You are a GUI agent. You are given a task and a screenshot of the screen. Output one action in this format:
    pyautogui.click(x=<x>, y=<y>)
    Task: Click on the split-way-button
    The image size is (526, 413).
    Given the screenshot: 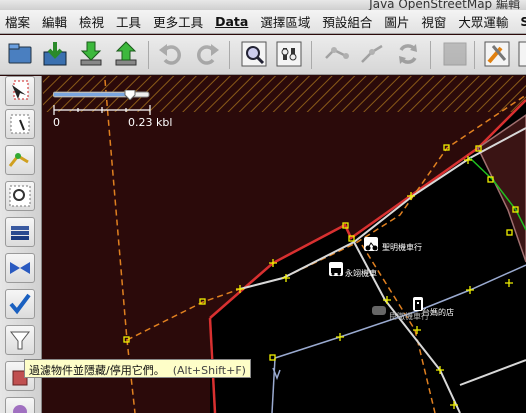 What is the action you would take?
    pyautogui.click(x=372, y=54)
    